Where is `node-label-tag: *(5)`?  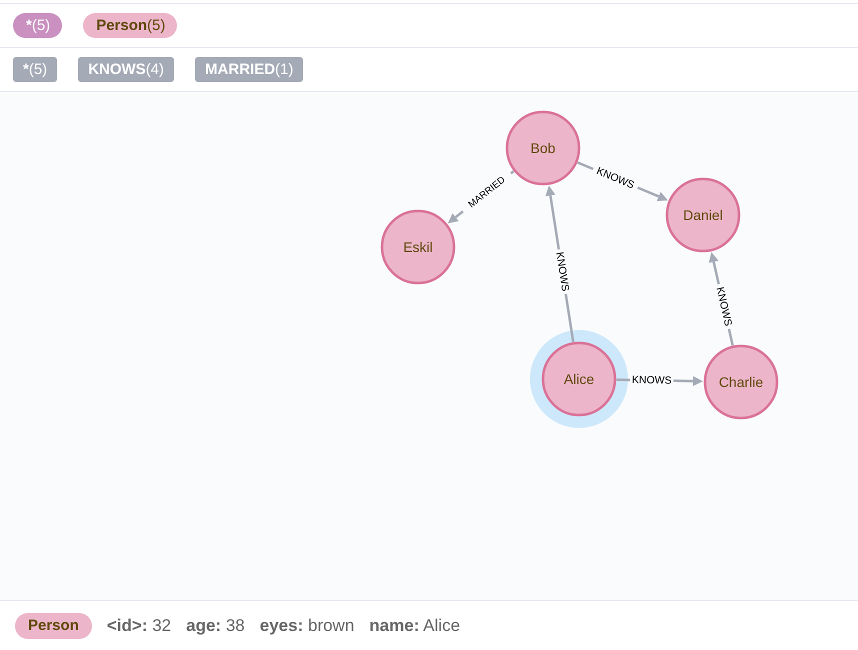
node-label-tag: *(5) is located at coordinates (37, 25).